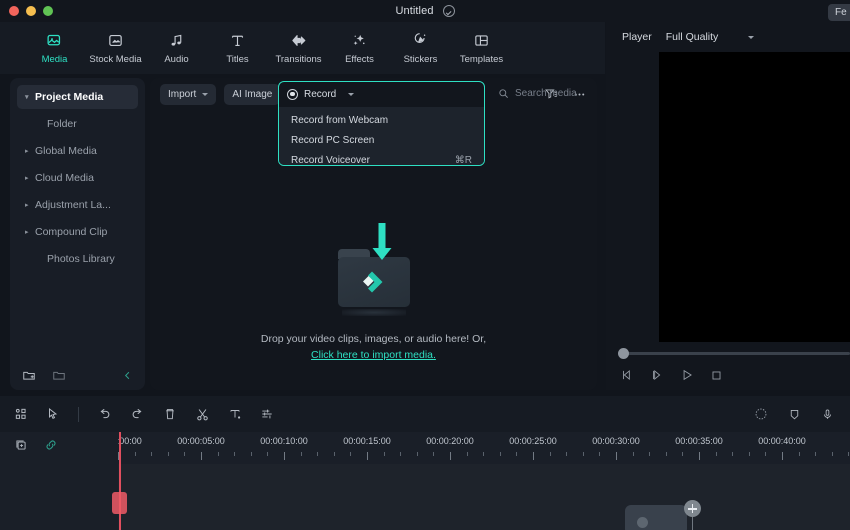 The width and height of the screenshot is (850, 530). I want to click on player-seekbar, so click(734, 353).